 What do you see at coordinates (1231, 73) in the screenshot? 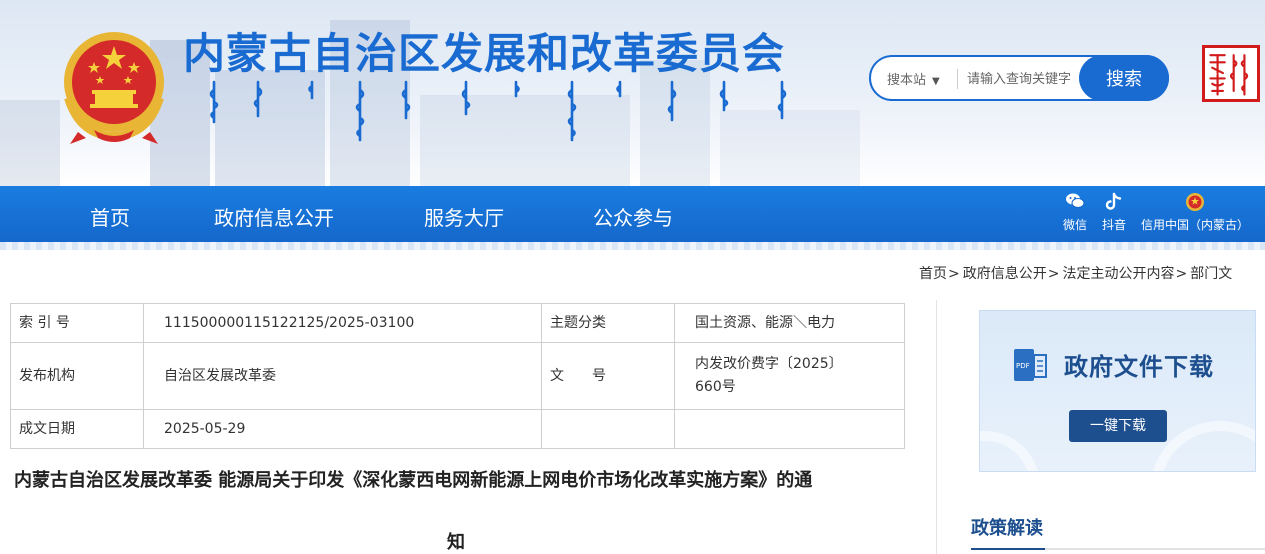
I see `inner-mongolia-seal-icon` at bounding box center [1231, 73].